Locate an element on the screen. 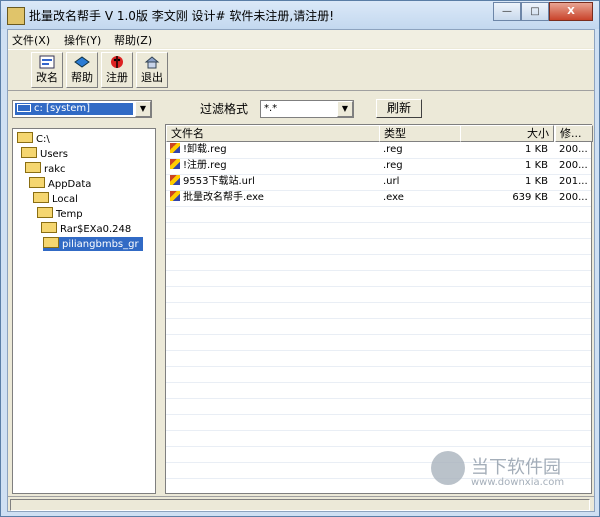  menu-bar: 文件(X) 操作(Y) 帮助(Z) is located at coordinates (301, 39).